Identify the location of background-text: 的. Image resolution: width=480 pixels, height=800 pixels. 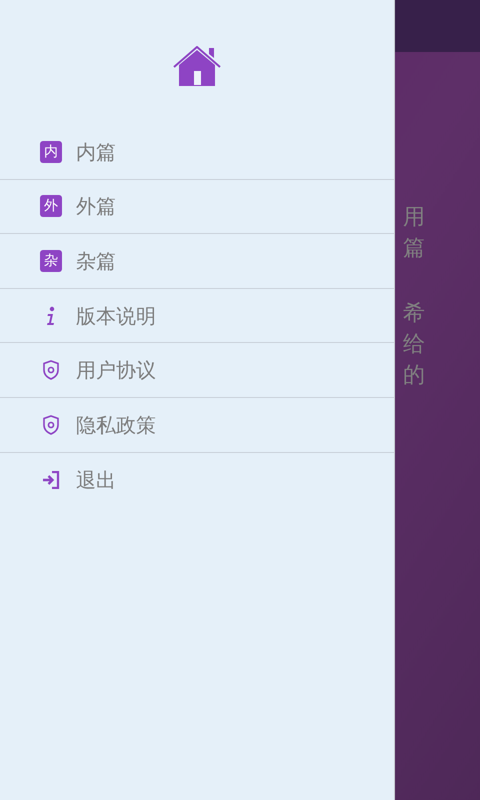
(414, 376).